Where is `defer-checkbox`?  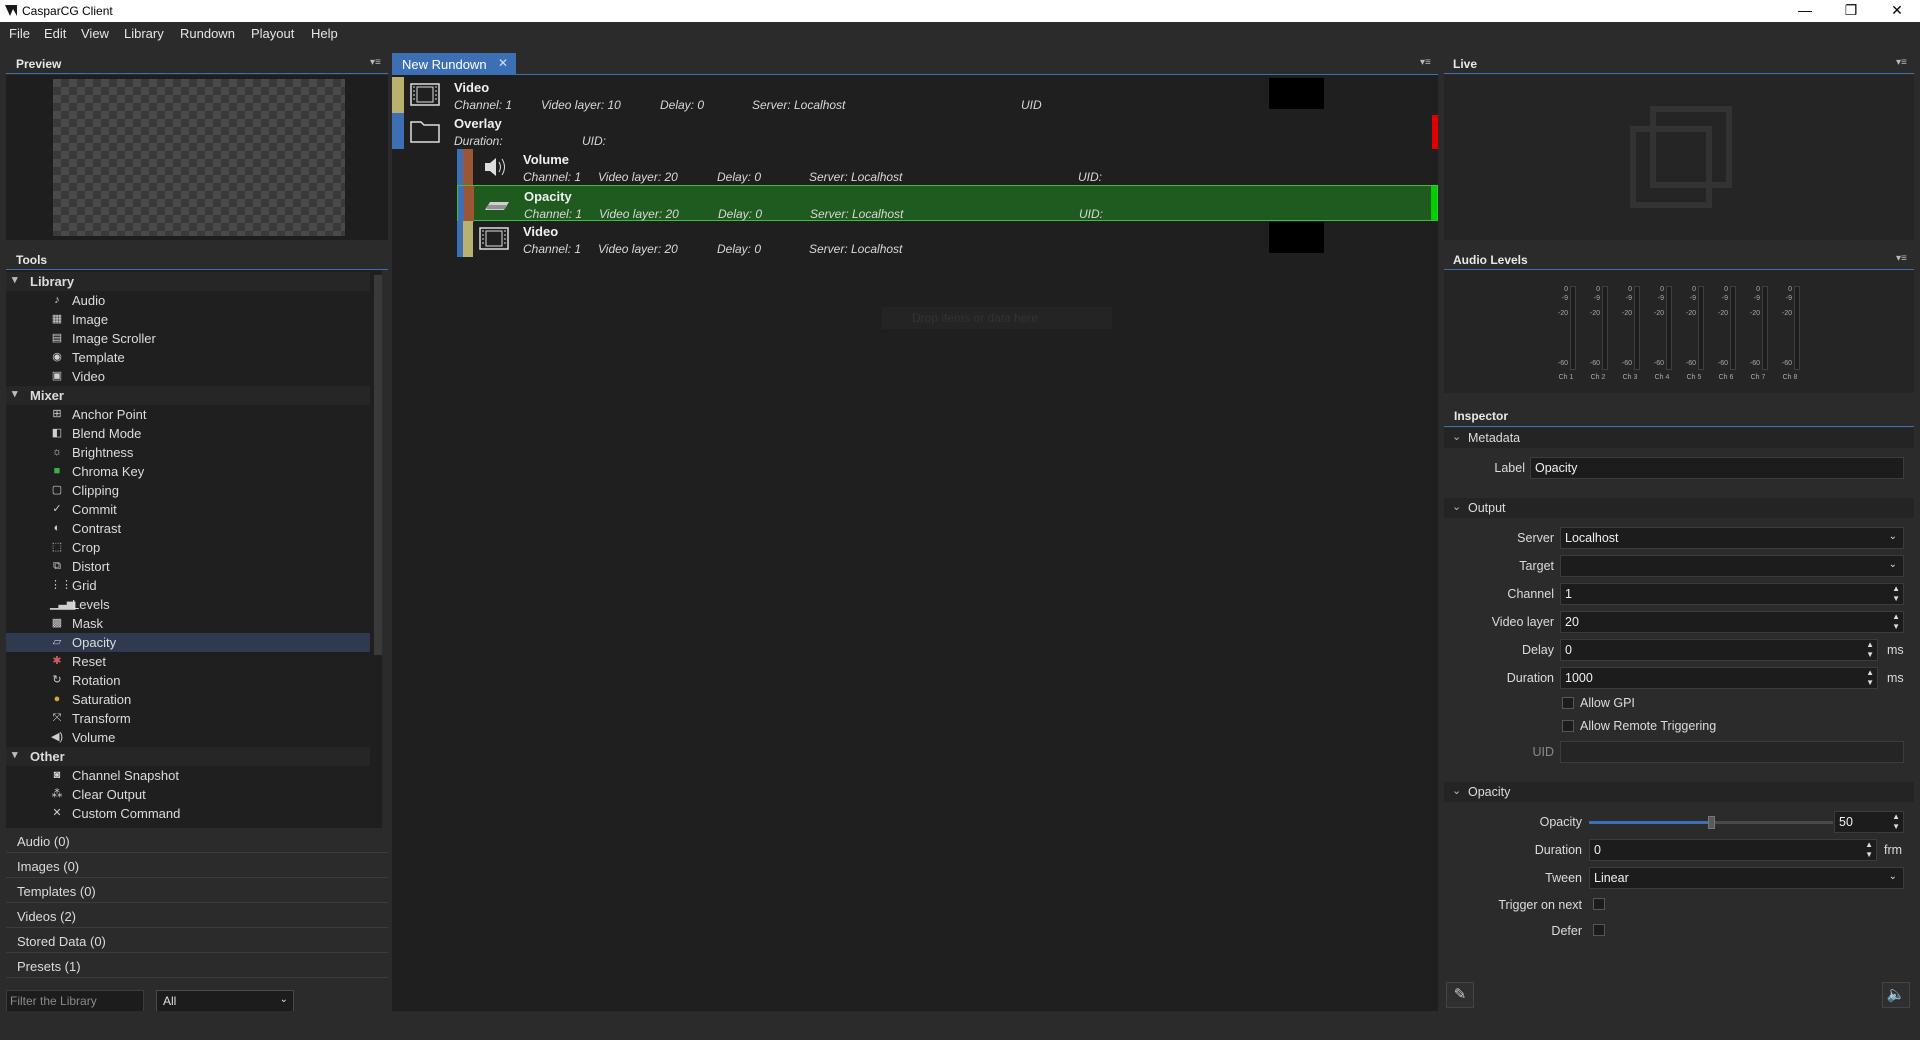 defer-checkbox is located at coordinates (1599, 930).